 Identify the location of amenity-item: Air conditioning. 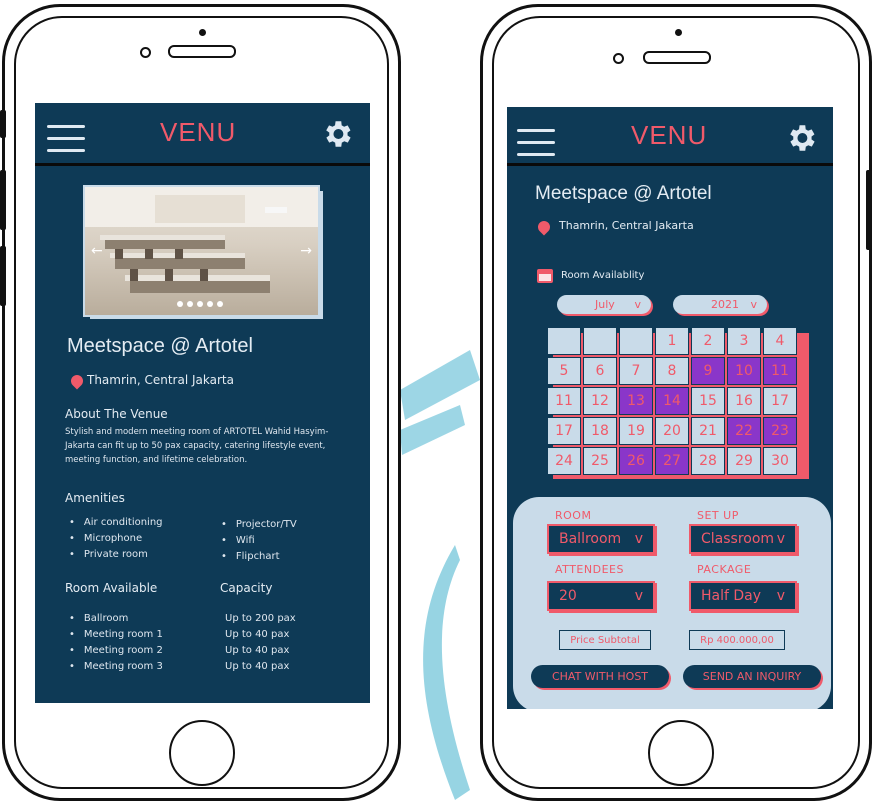
(114, 523).